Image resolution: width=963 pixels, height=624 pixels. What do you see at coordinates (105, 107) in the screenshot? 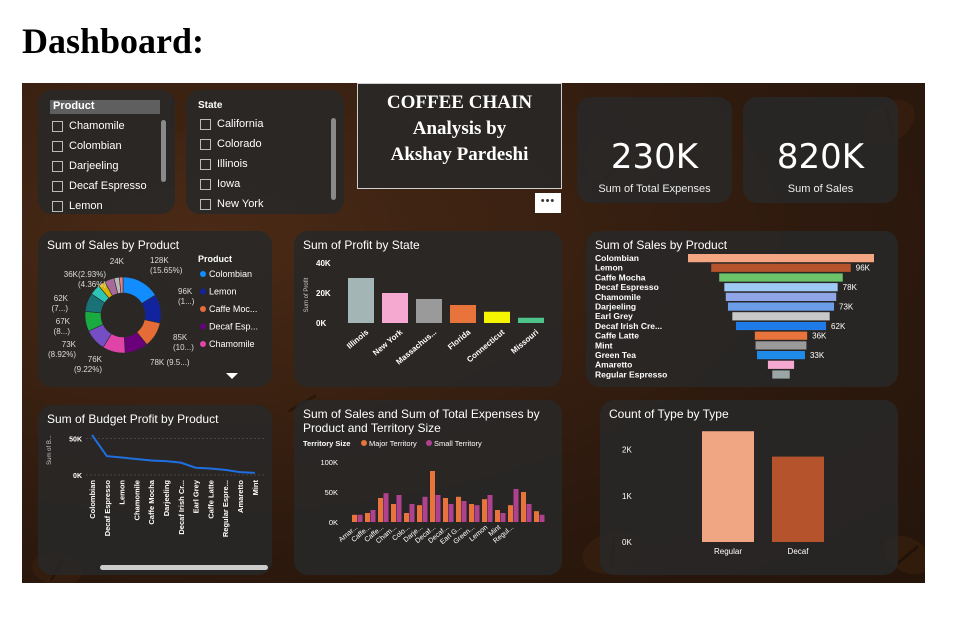
I see `product-slicer-header: Product` at bounding box center [105, 107].